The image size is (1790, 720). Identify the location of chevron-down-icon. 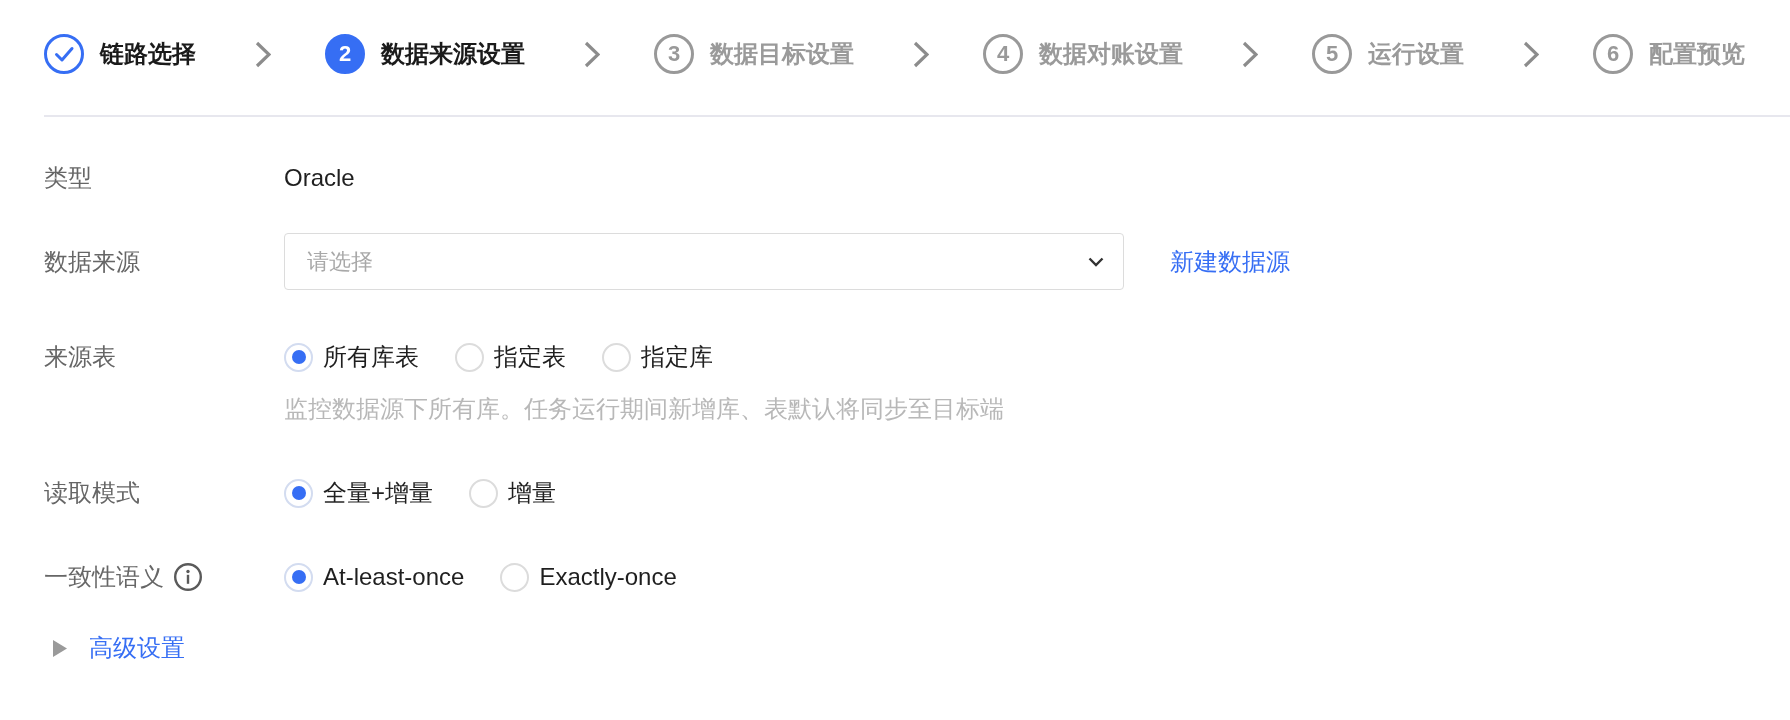
(1096, 262).